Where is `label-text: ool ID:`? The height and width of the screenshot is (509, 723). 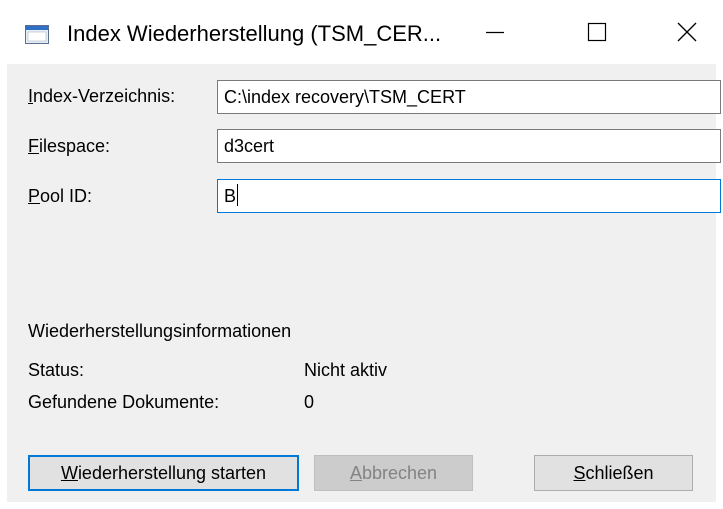
label-text: ool ID: is located at coordinates (66, 196).